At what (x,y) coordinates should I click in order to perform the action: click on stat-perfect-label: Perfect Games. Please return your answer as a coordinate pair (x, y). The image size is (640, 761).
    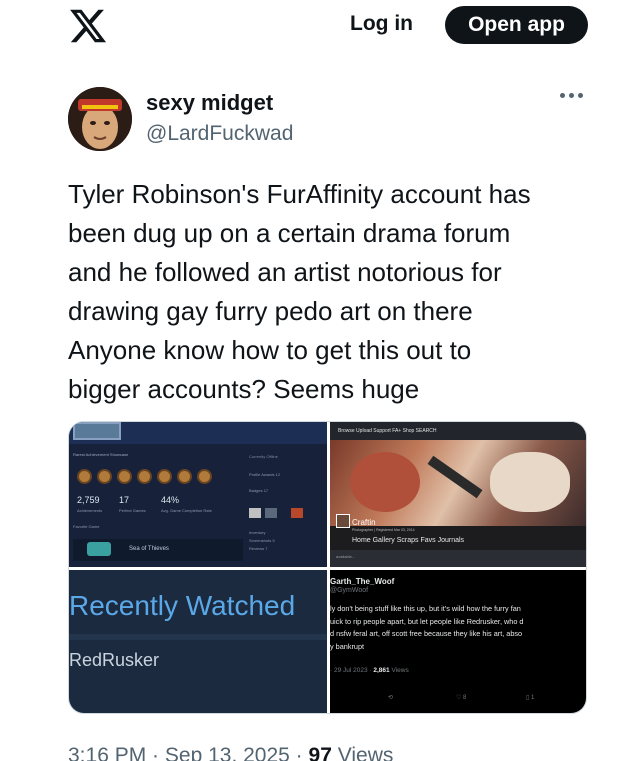
    Looking at the image, I should click on (132, 510).